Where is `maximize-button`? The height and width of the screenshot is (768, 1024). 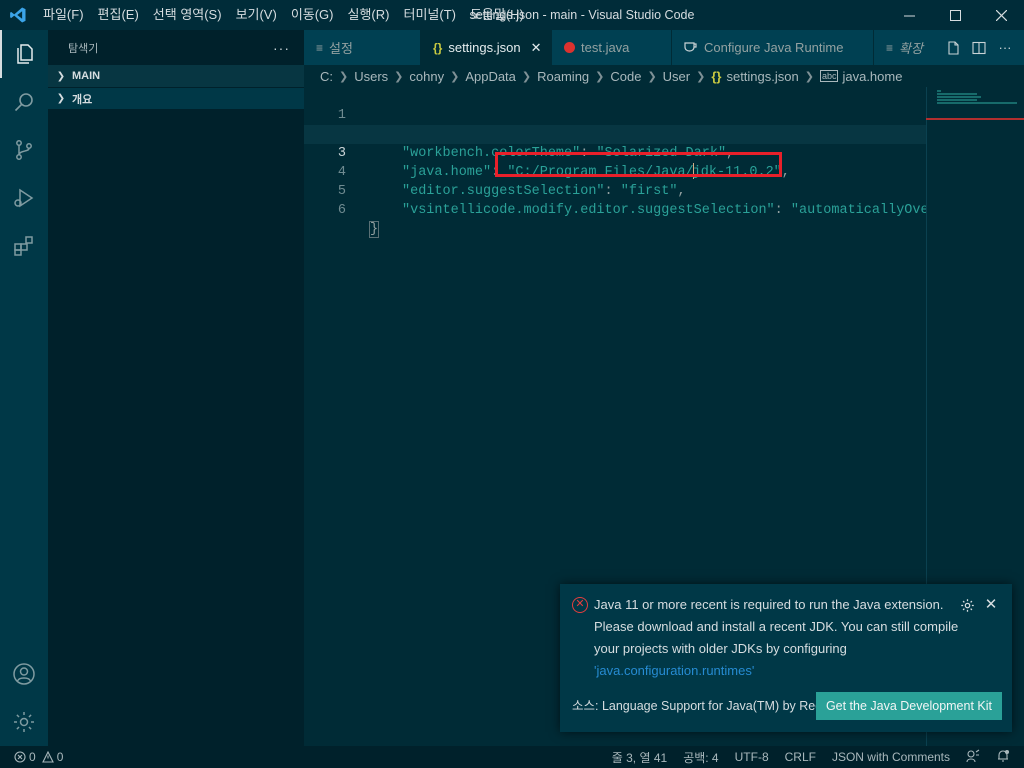
maximize-button is located at coordinates (955, 15).